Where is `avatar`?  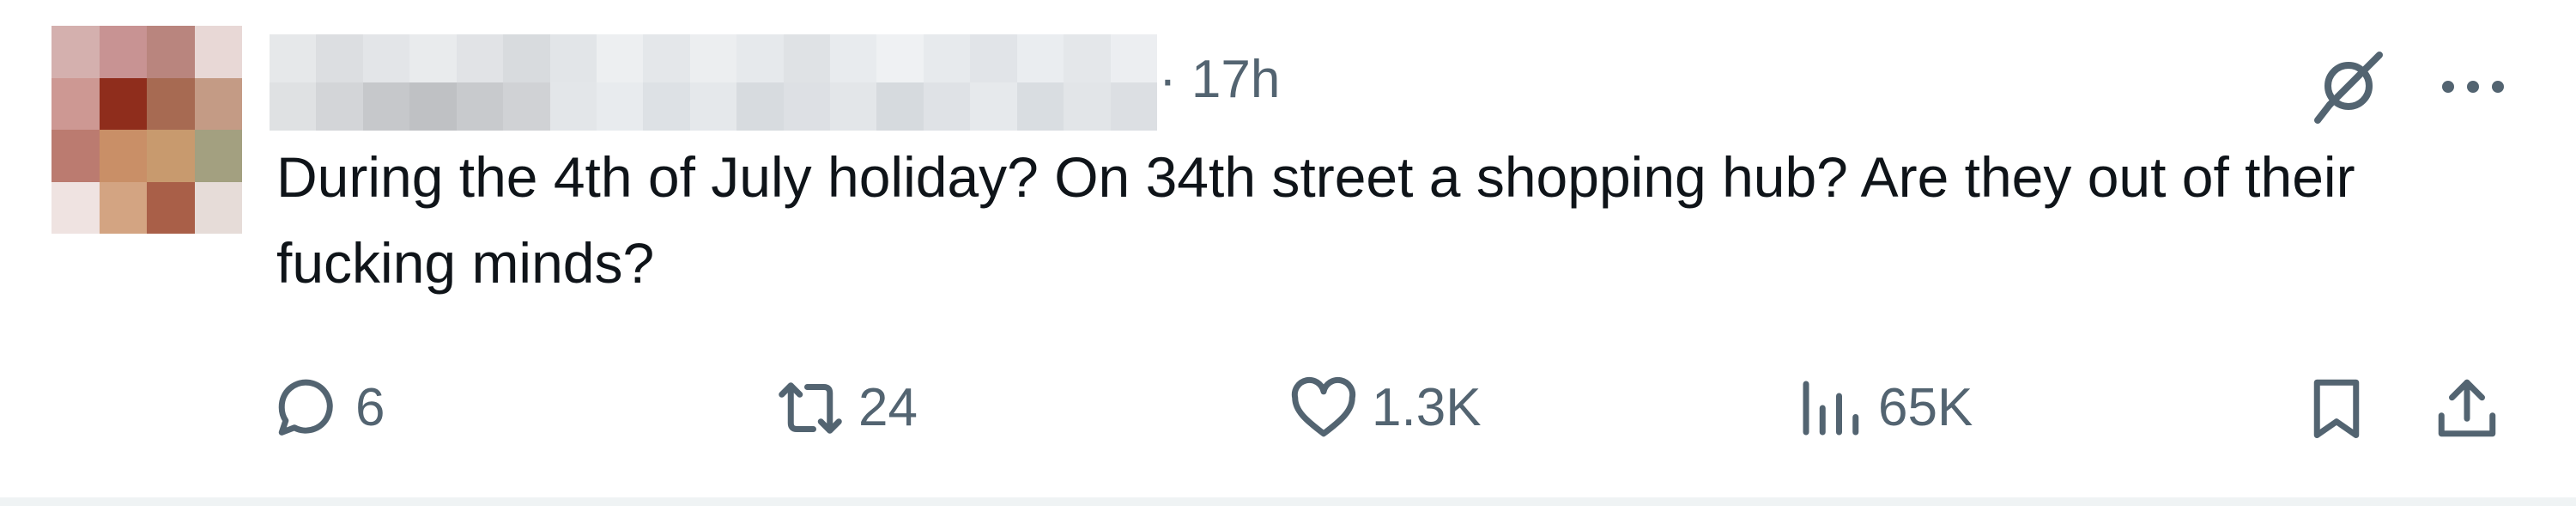
avatar is located at coordinates (147, 130).